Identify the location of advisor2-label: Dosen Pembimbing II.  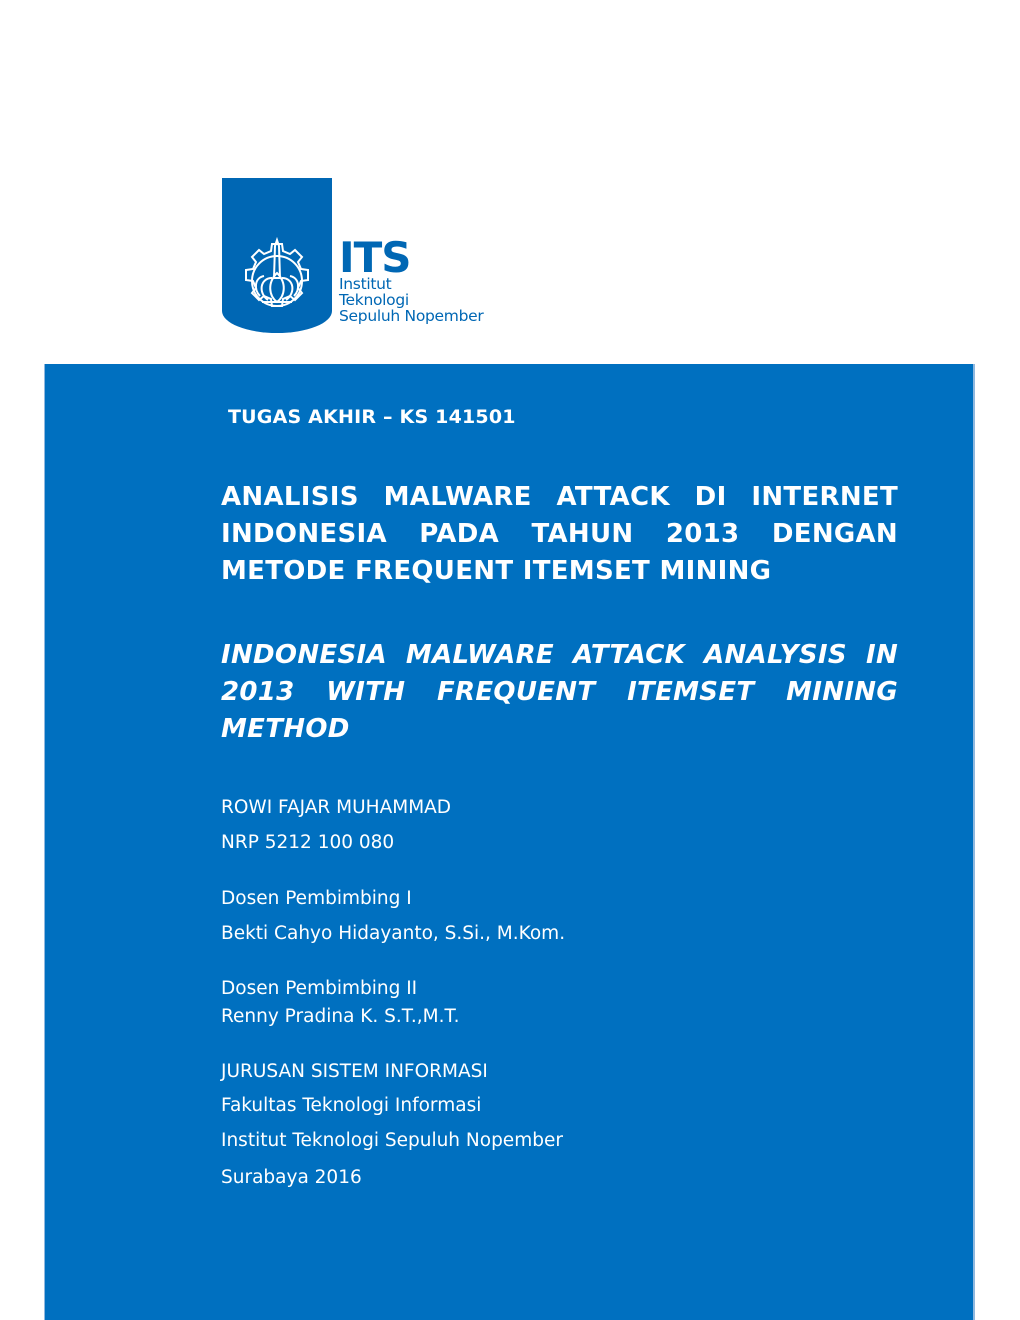
(319, 988).